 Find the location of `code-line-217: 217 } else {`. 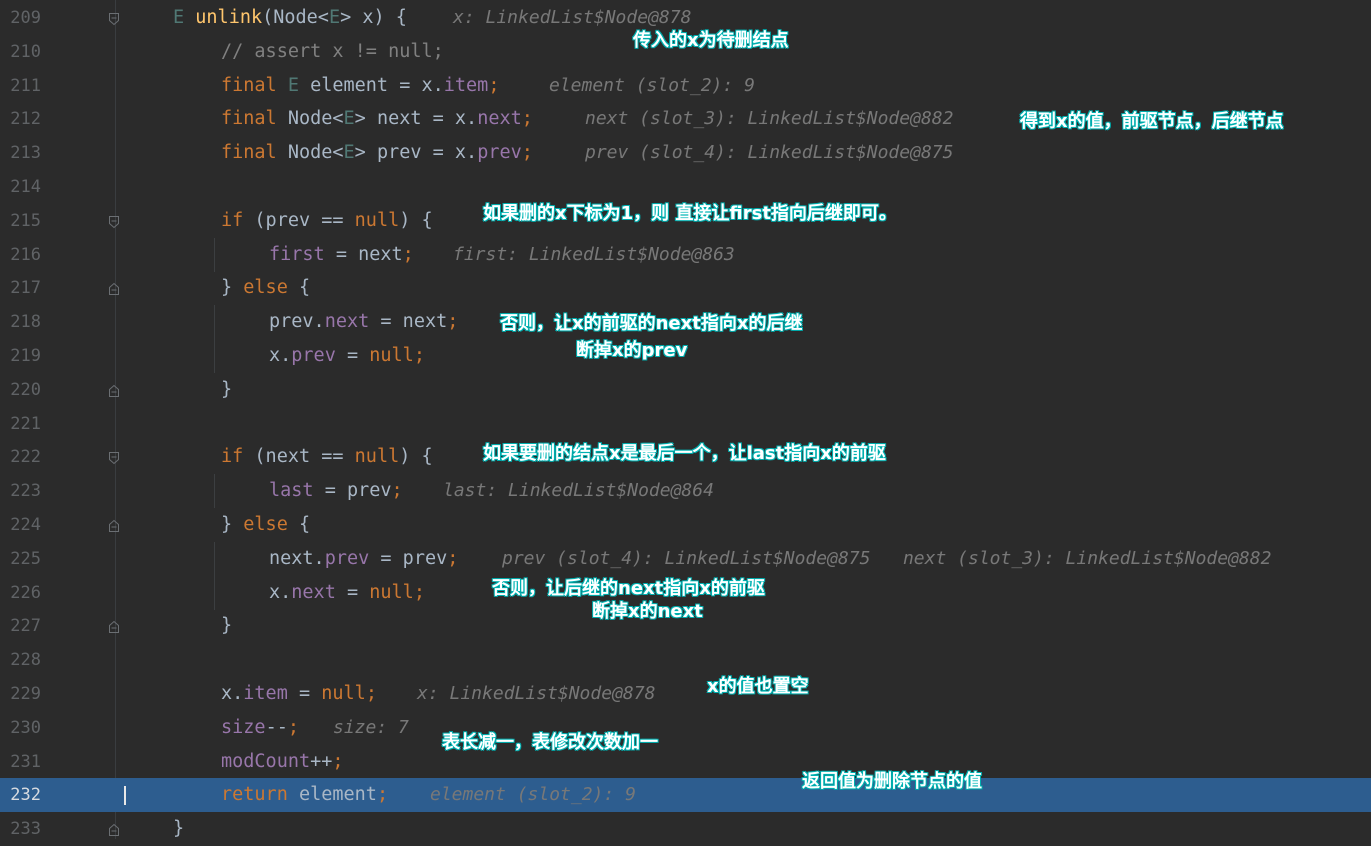

code-line-217: 217 } else { is located at coordinates (685, 288).